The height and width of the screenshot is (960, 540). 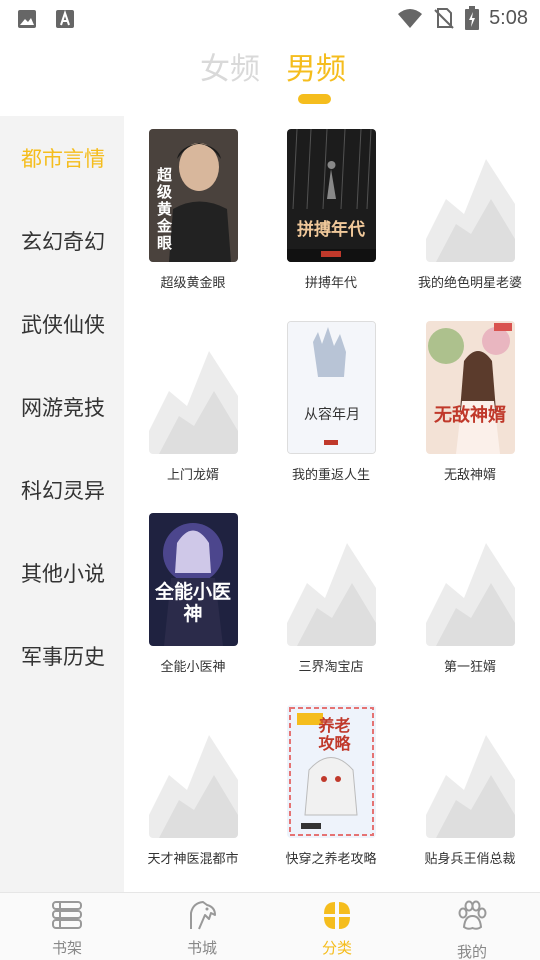 I want to click on category-item-dushi: 都市言情, so click(x=62, y=157).